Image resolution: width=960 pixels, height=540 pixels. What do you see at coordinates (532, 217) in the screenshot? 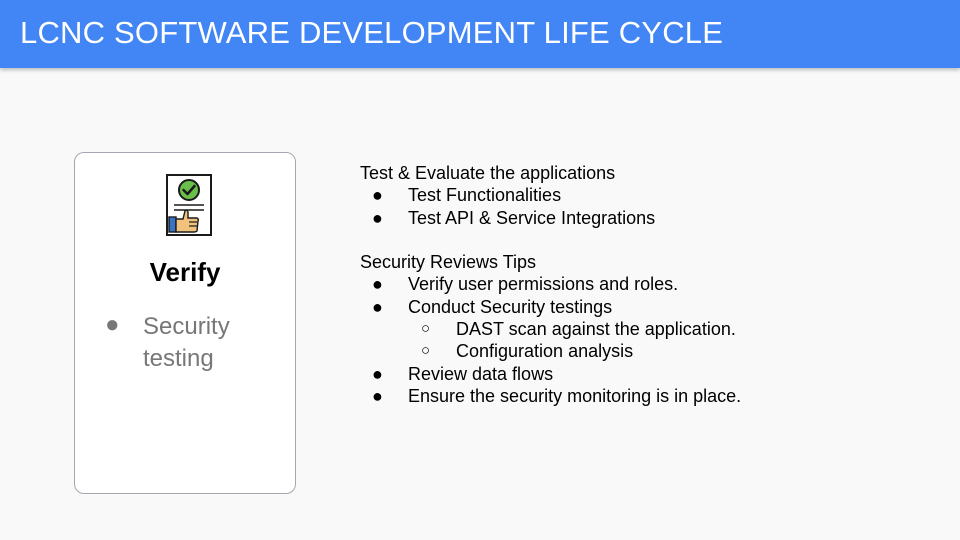
I see `list-item-text: Test API & Service Integrations` at bounding box center [532, 217].